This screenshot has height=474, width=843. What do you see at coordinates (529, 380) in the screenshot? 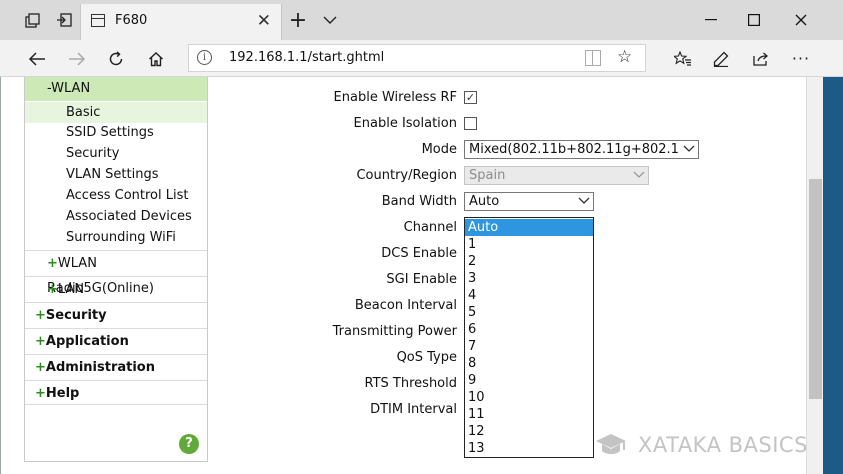
I see `channel-option-9: 9` at bounding box center [529, 380].